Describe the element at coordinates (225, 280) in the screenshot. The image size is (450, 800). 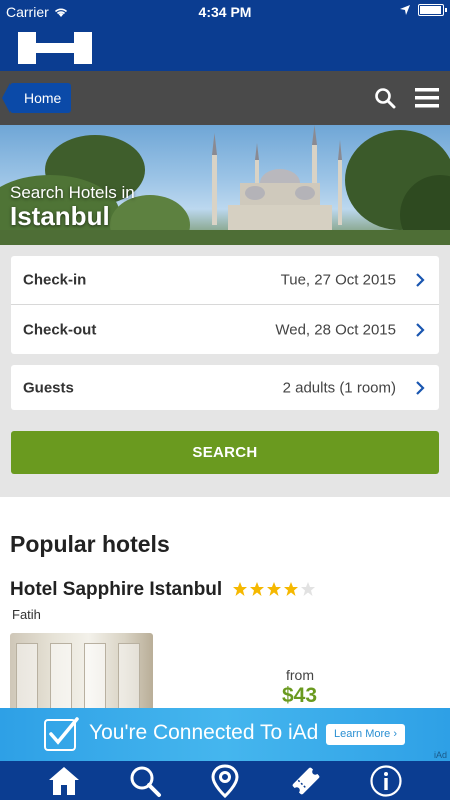
I see `checkin-row: Check-in Tue, 27 Oct 2015` at that location.